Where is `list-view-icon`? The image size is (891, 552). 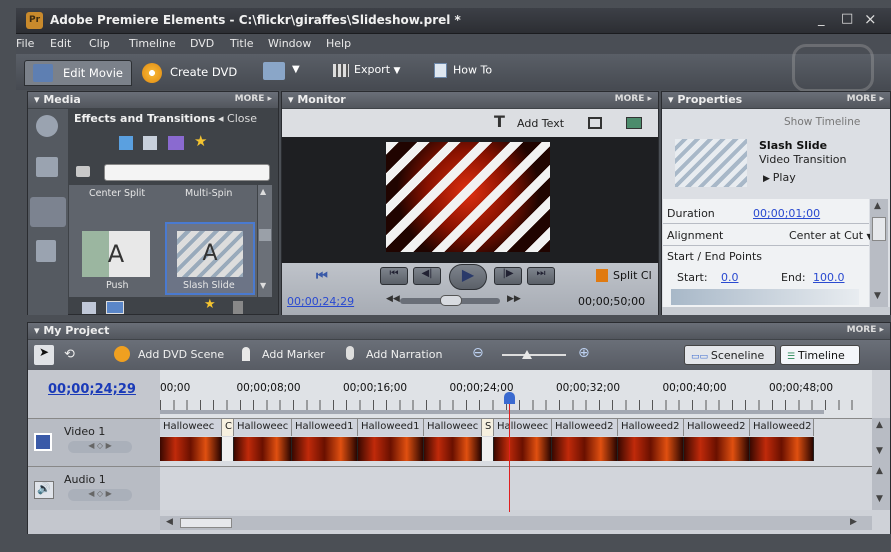 list-view-icon is located at coordinates (89, 308).